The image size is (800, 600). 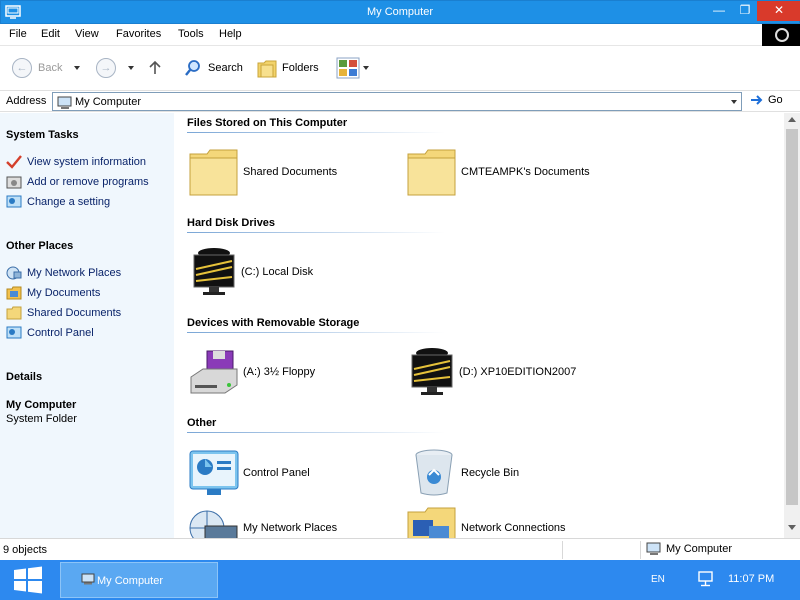 I want to click on address-input: My Computer, so click(x=397, y=101).